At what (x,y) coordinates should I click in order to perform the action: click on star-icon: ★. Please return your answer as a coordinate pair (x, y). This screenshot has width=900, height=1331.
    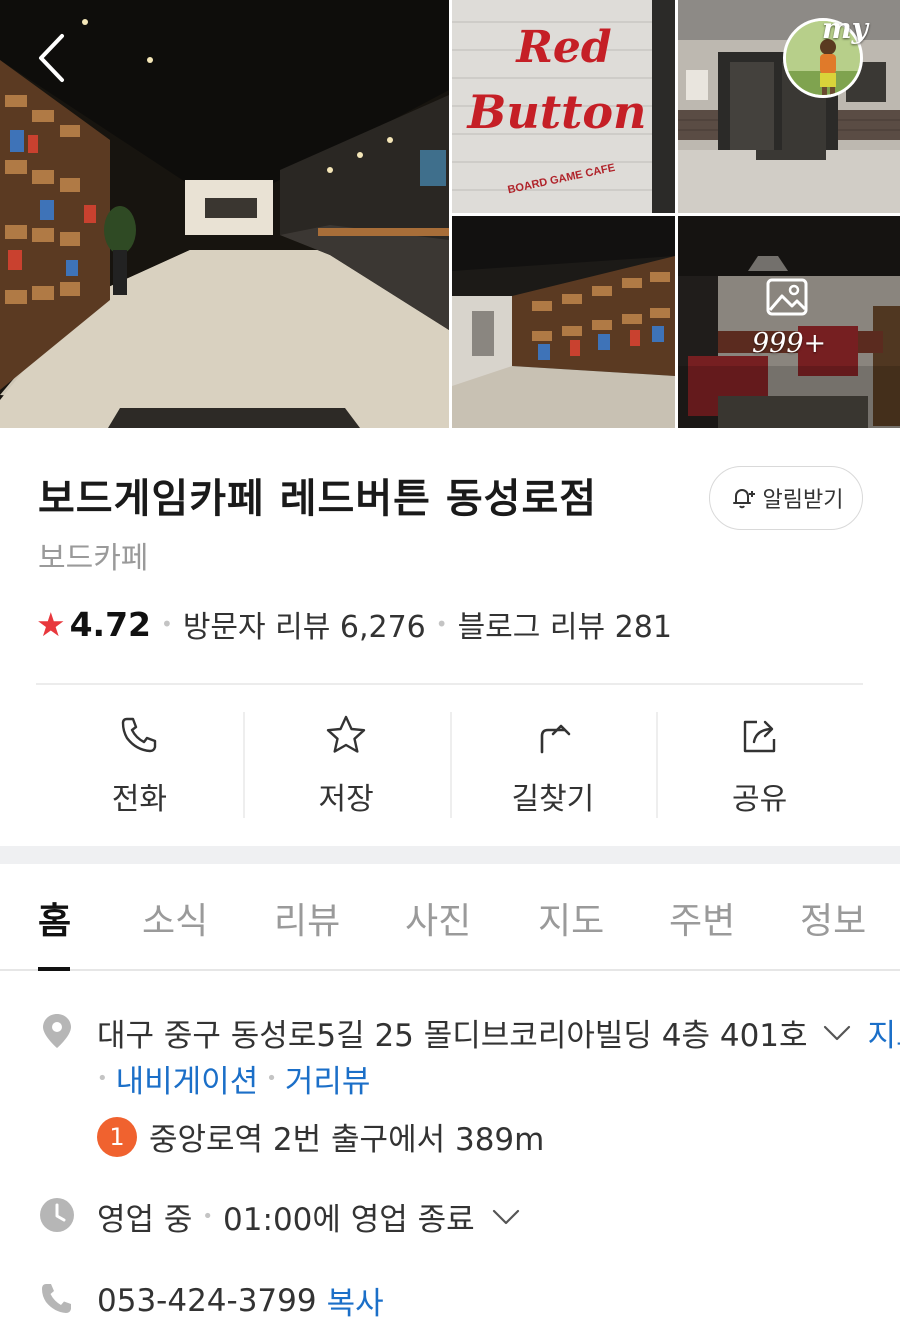
    Looking at the image, I should click on (51, 624).